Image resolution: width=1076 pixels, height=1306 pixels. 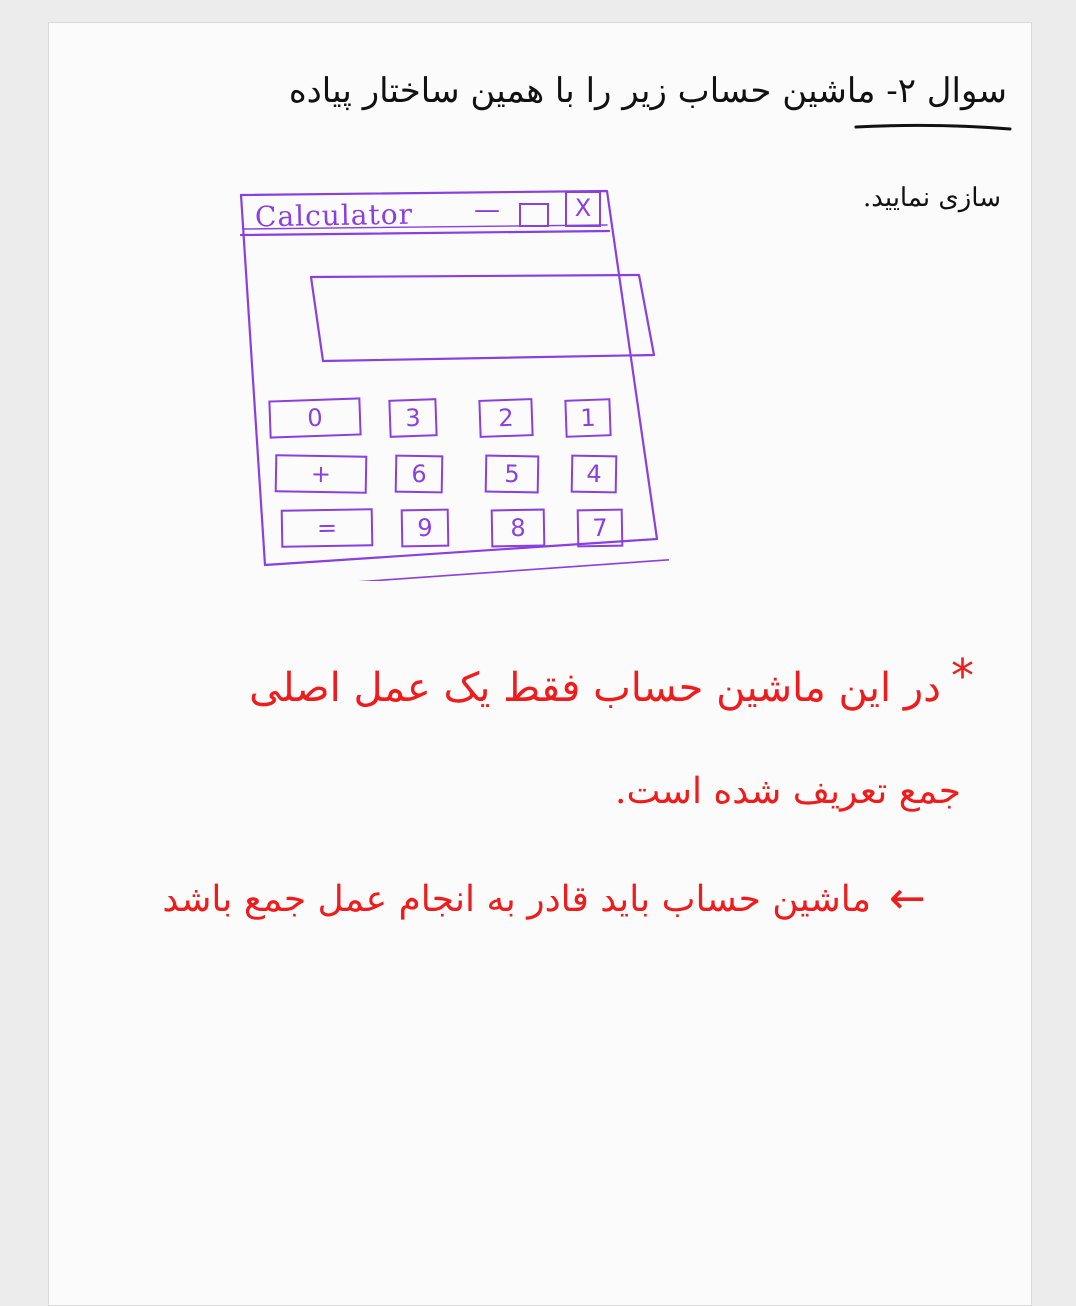 I want to click on minimize-button: —, so click(x=487, y=210).